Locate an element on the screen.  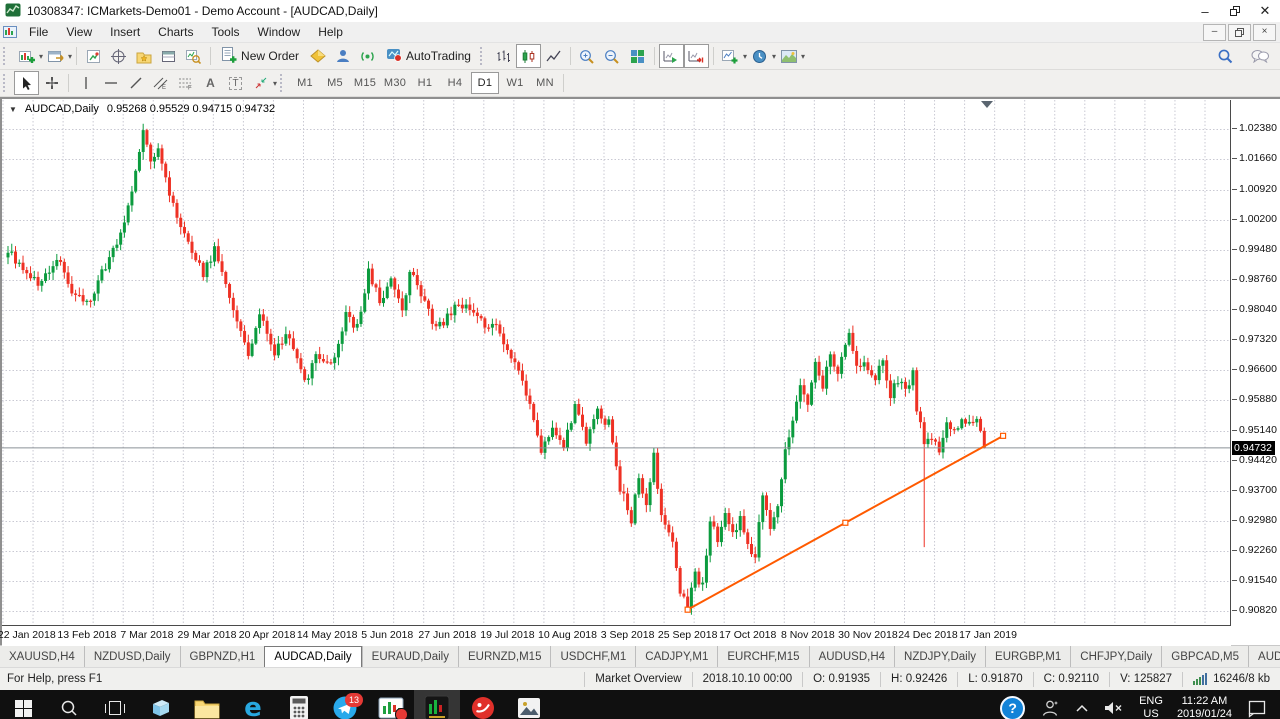
tray-expand-button is located at coordinates (1082, 704).